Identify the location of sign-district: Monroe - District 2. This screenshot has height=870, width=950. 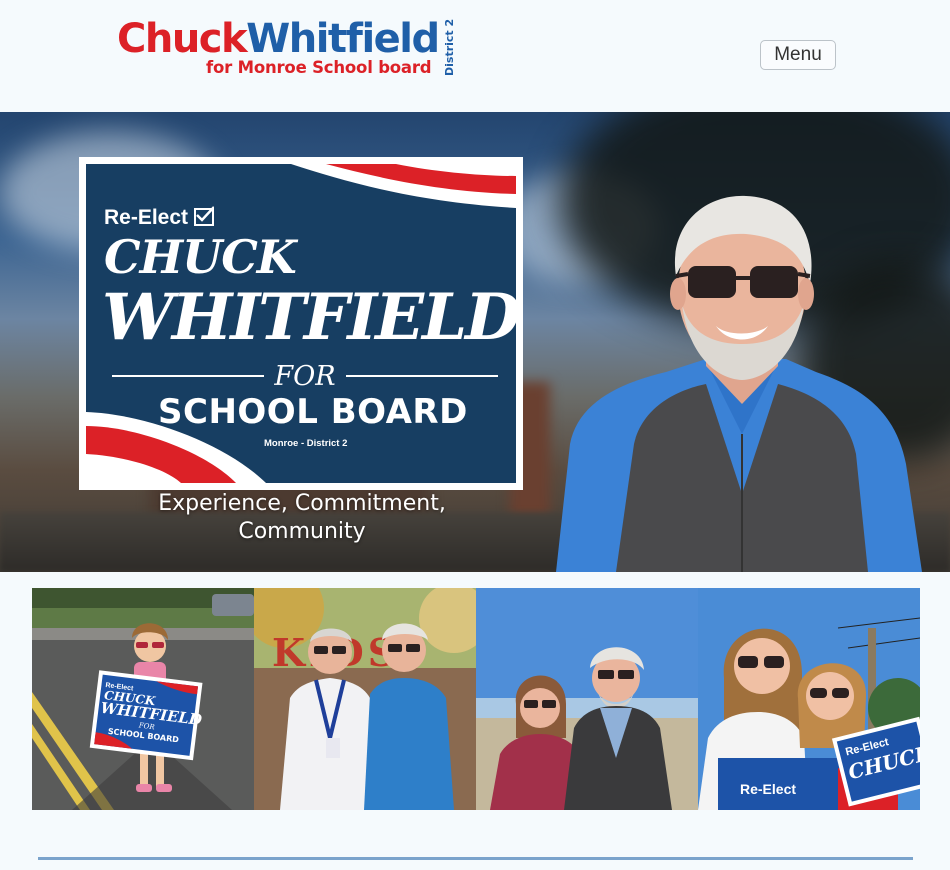
(306, 443).